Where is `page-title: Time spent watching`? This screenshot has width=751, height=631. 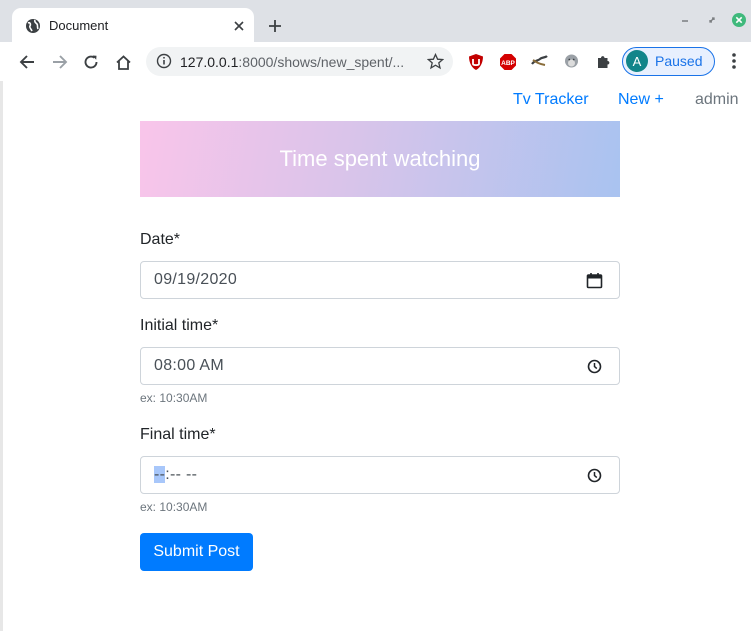
page-title: Time spent watching is located at coordinates (380, 158).